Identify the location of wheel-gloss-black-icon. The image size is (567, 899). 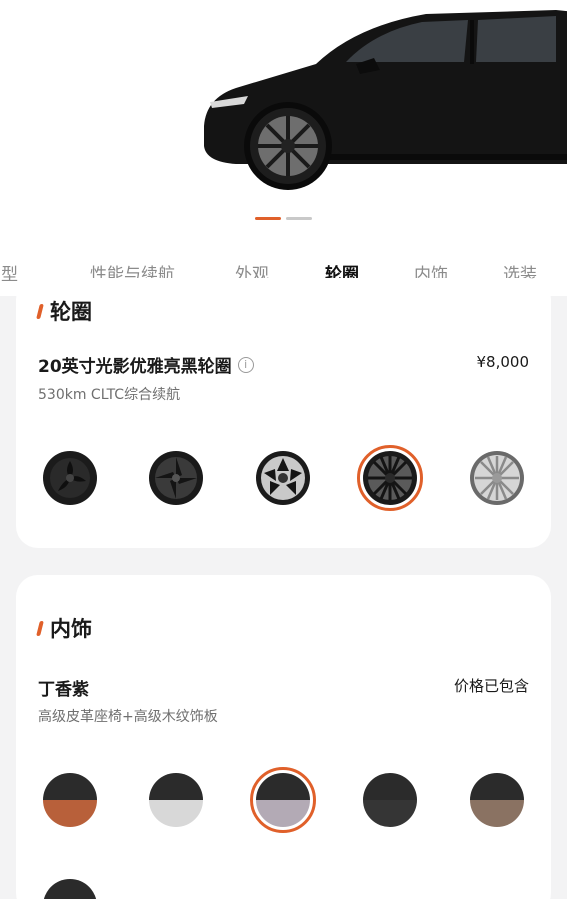
(390, 478).